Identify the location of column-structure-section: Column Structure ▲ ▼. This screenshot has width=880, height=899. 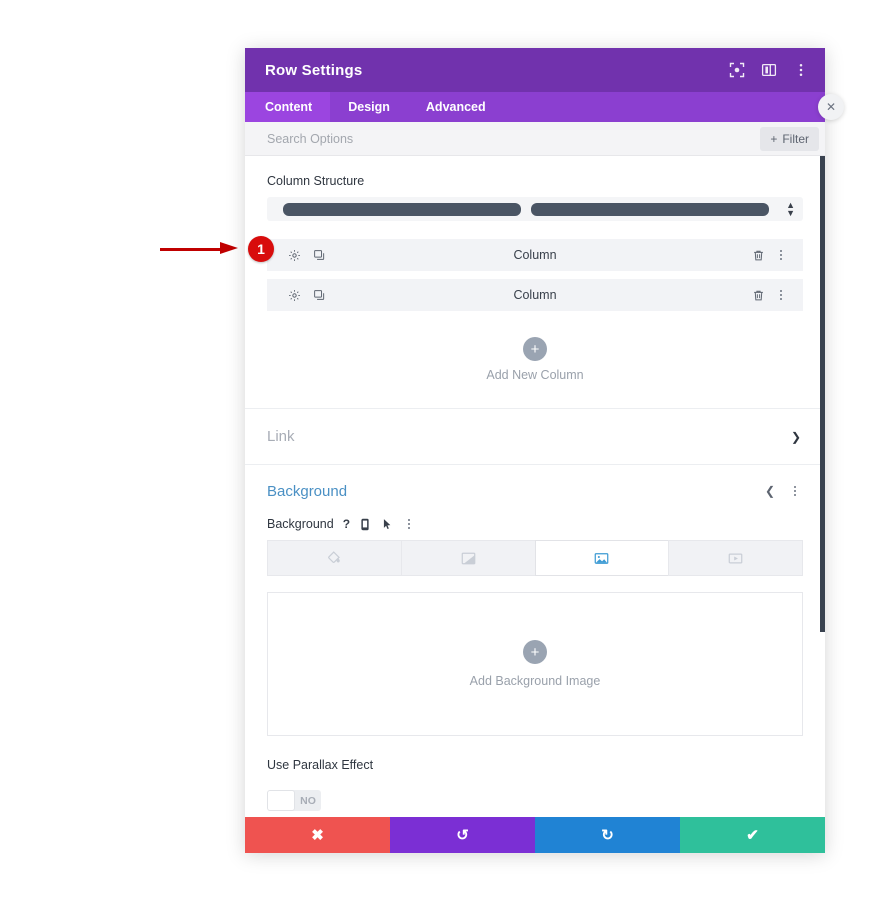
(535, 188).